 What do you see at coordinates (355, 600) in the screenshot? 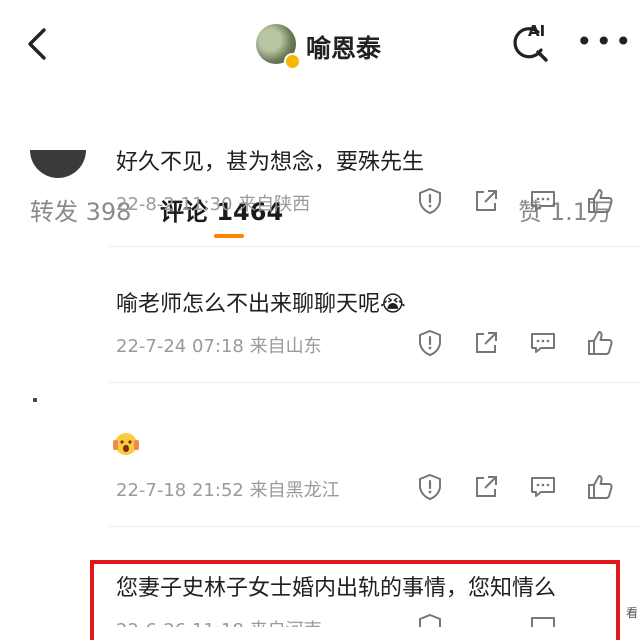
I see `highlight-box` at bounding box center [355, 600].